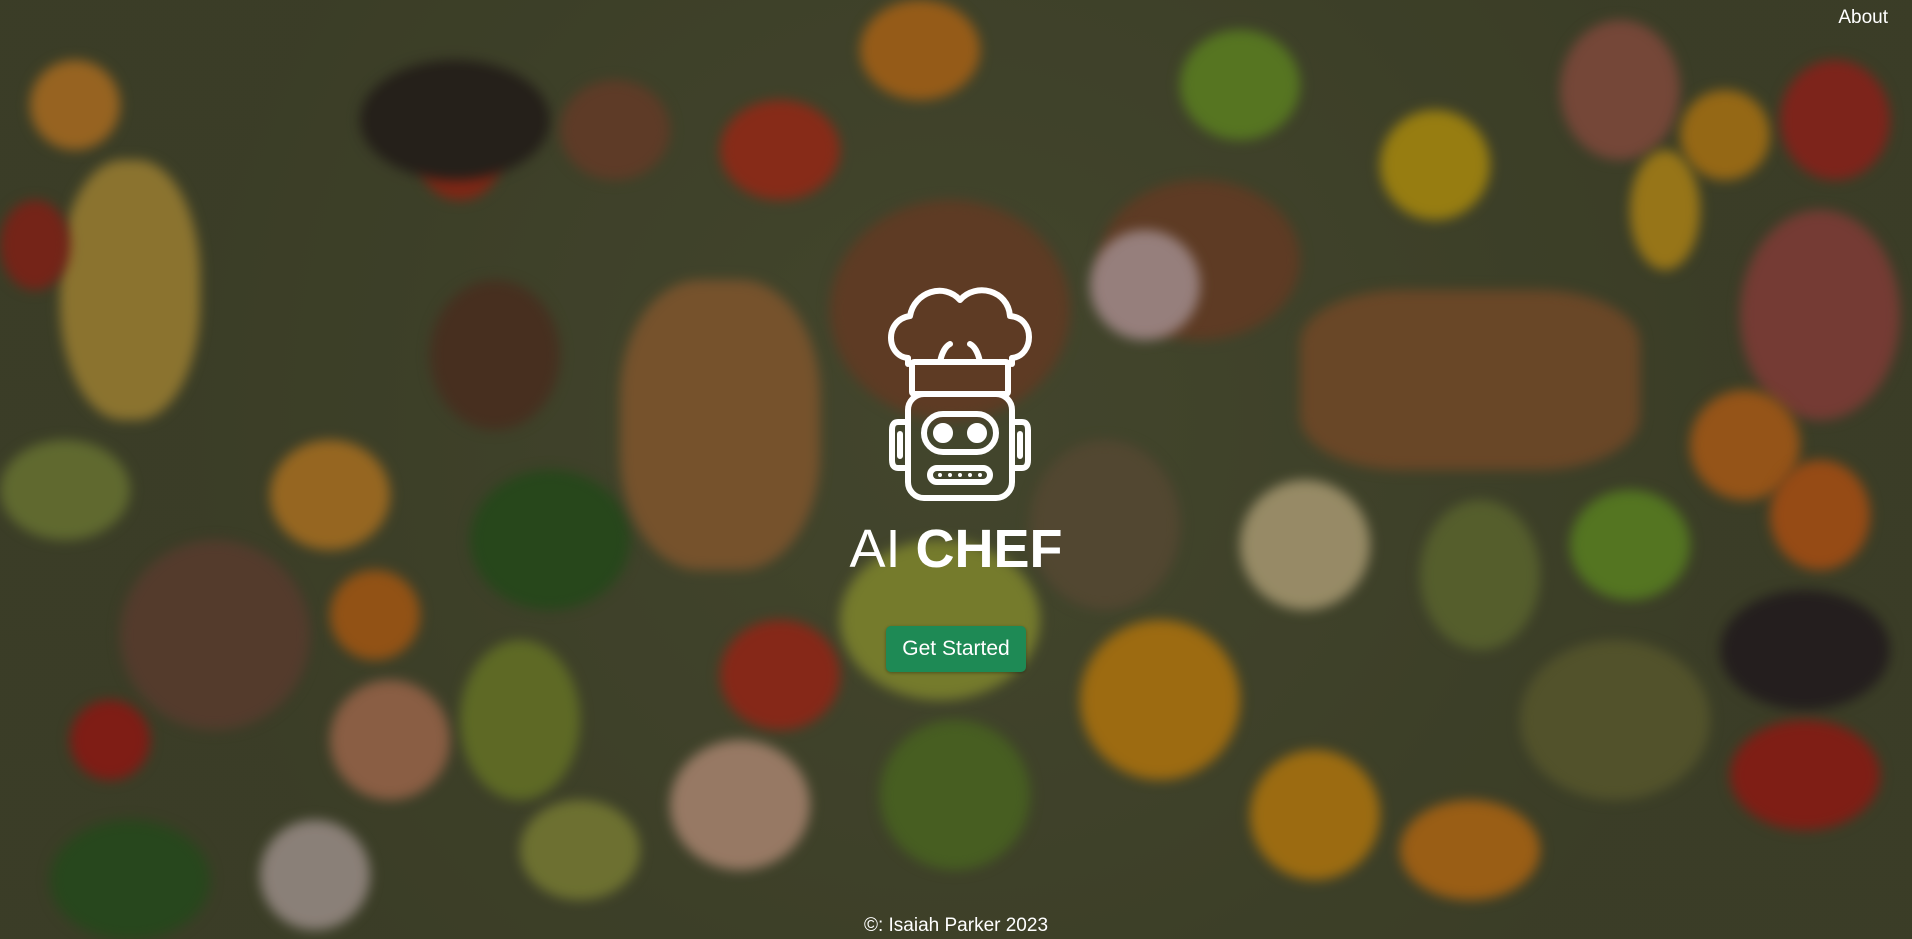 The image size is (1912, 939). What do you see at coordinates (989, 549) in the screenshot?
I see `brand-main: CHEF` at bounding box center [989, 549].